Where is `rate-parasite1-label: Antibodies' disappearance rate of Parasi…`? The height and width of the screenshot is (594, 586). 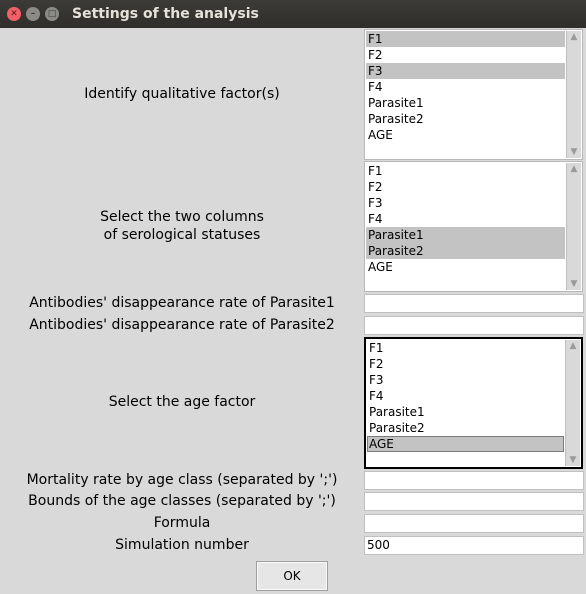
rate-parasite1-label: Antibodies' disappearance rate of Parasi… is located at coordinates (182, 303).